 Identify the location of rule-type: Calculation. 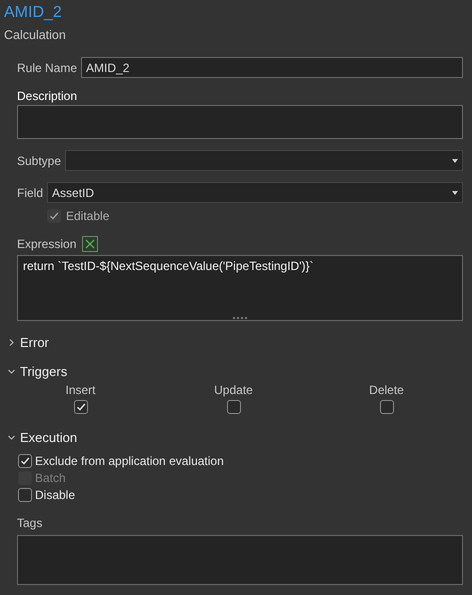
(35, 35).